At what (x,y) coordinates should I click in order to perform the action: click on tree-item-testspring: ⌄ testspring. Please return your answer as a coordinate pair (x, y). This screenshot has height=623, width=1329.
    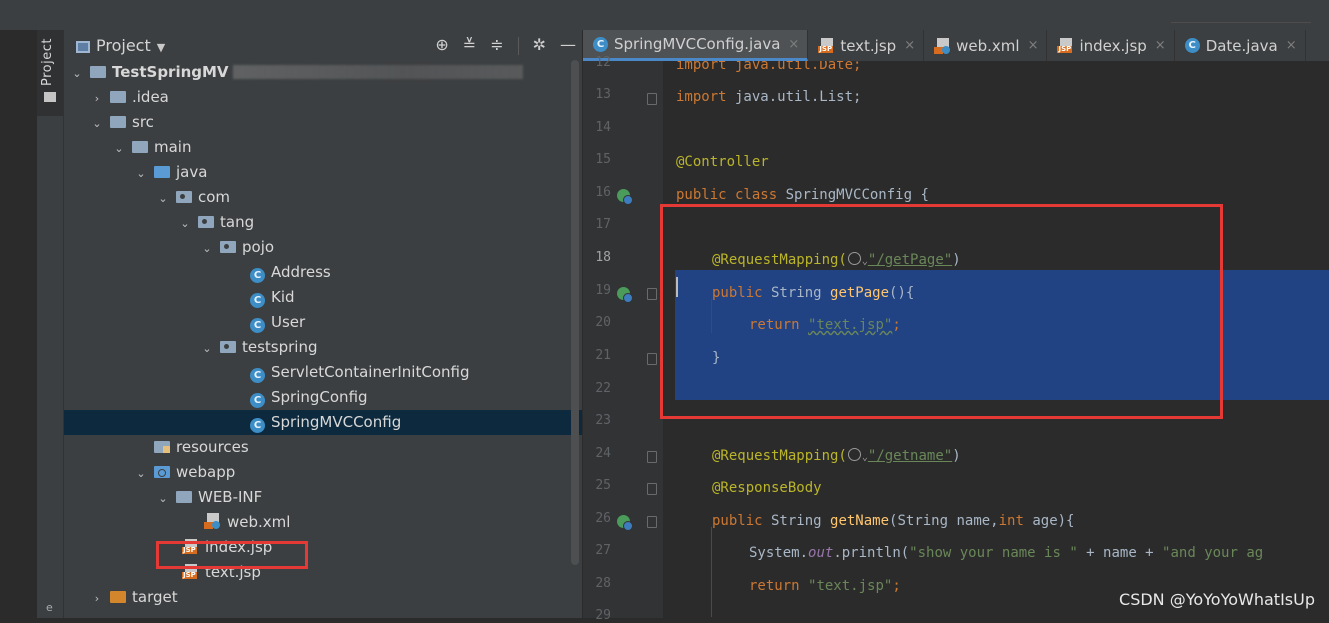
    Looking at the image, I should click on (323, 347).